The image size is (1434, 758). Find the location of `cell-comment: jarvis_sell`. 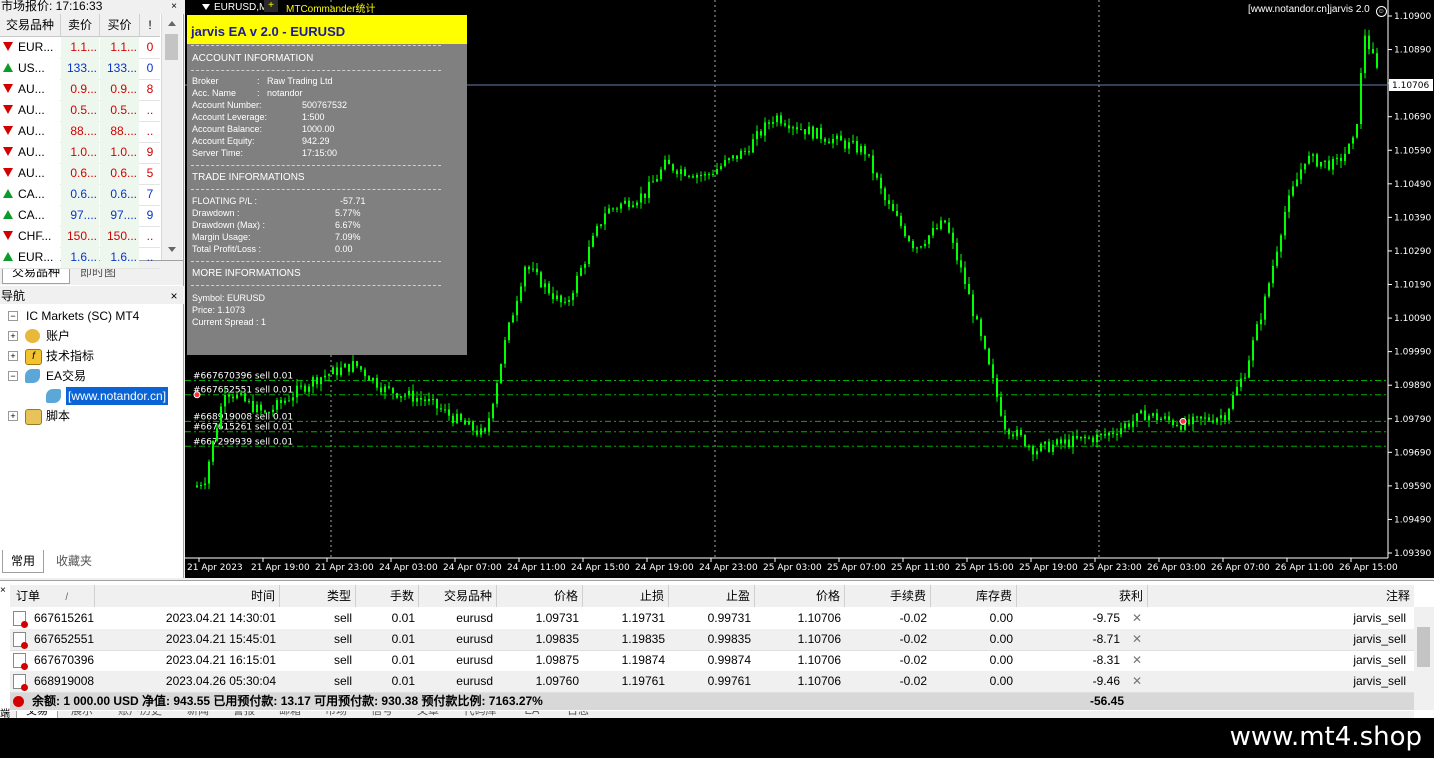

cell-comment: jarvis_sell is located at coordinates (1379, 618).